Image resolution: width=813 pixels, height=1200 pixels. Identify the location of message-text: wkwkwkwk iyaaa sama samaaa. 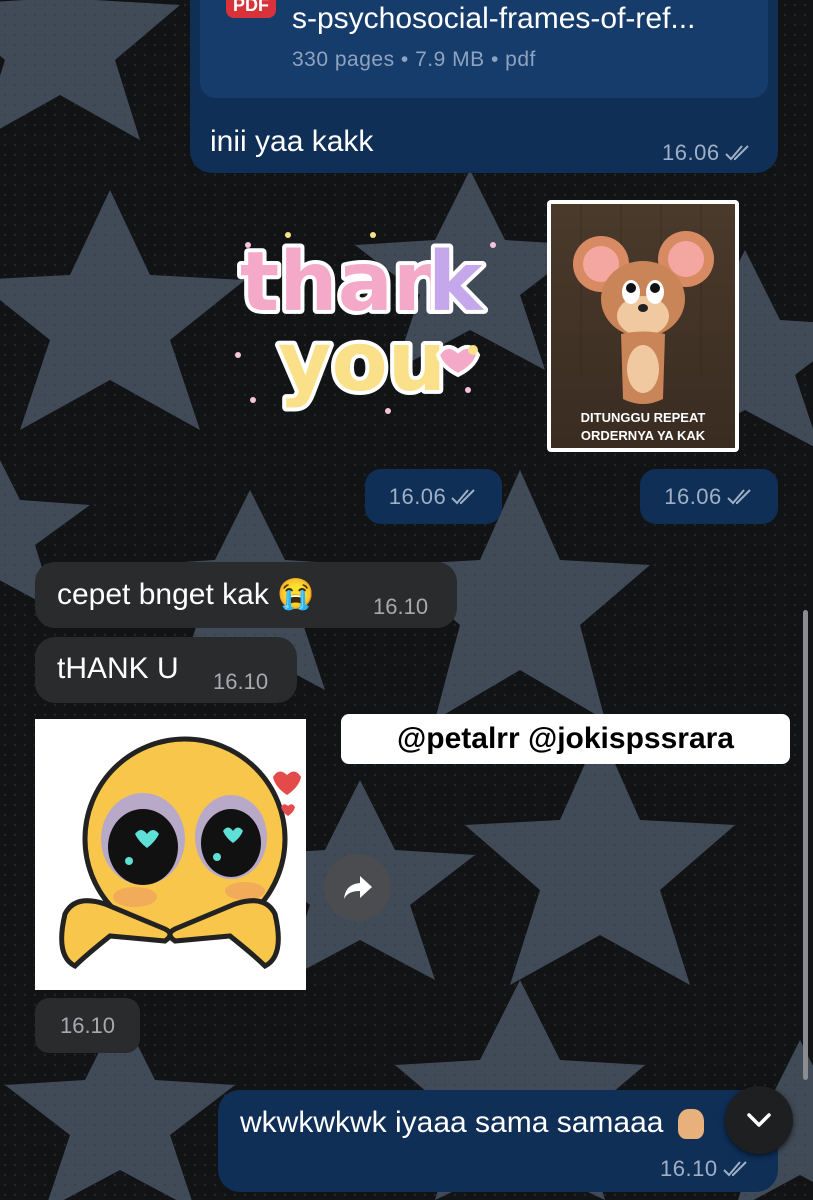
(472, 1123).